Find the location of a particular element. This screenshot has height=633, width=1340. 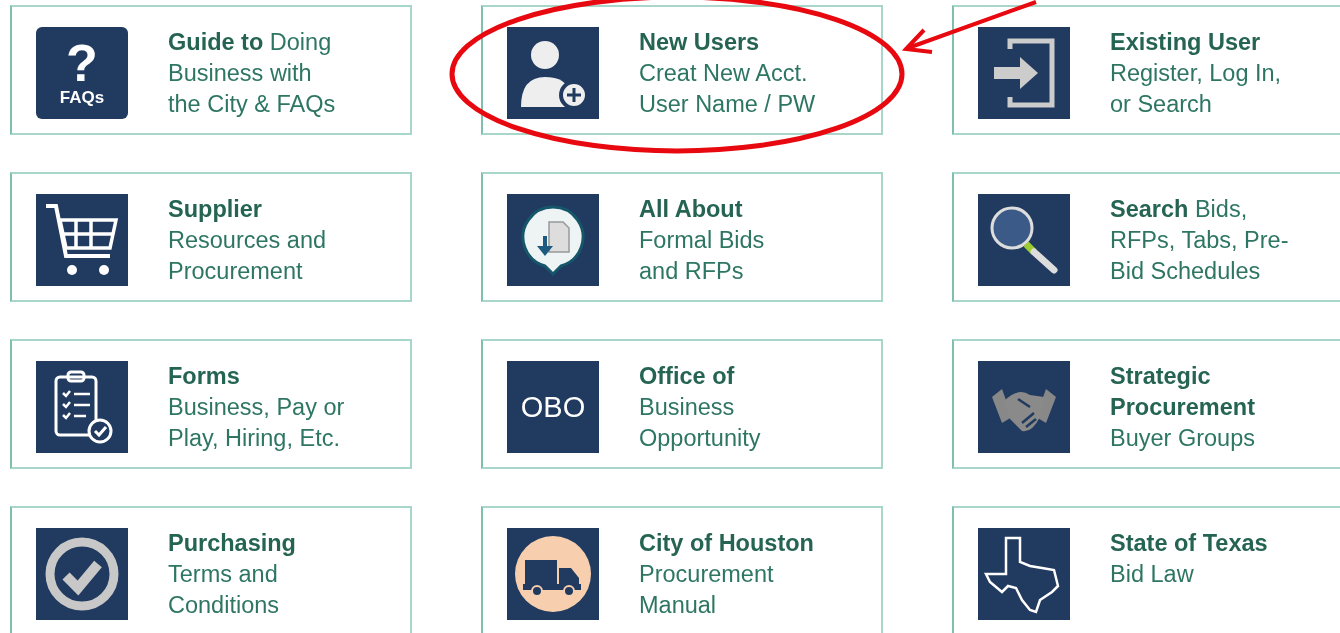

link-tile: Purchasing Terms and Conditions is located at coordinates (211, 569).